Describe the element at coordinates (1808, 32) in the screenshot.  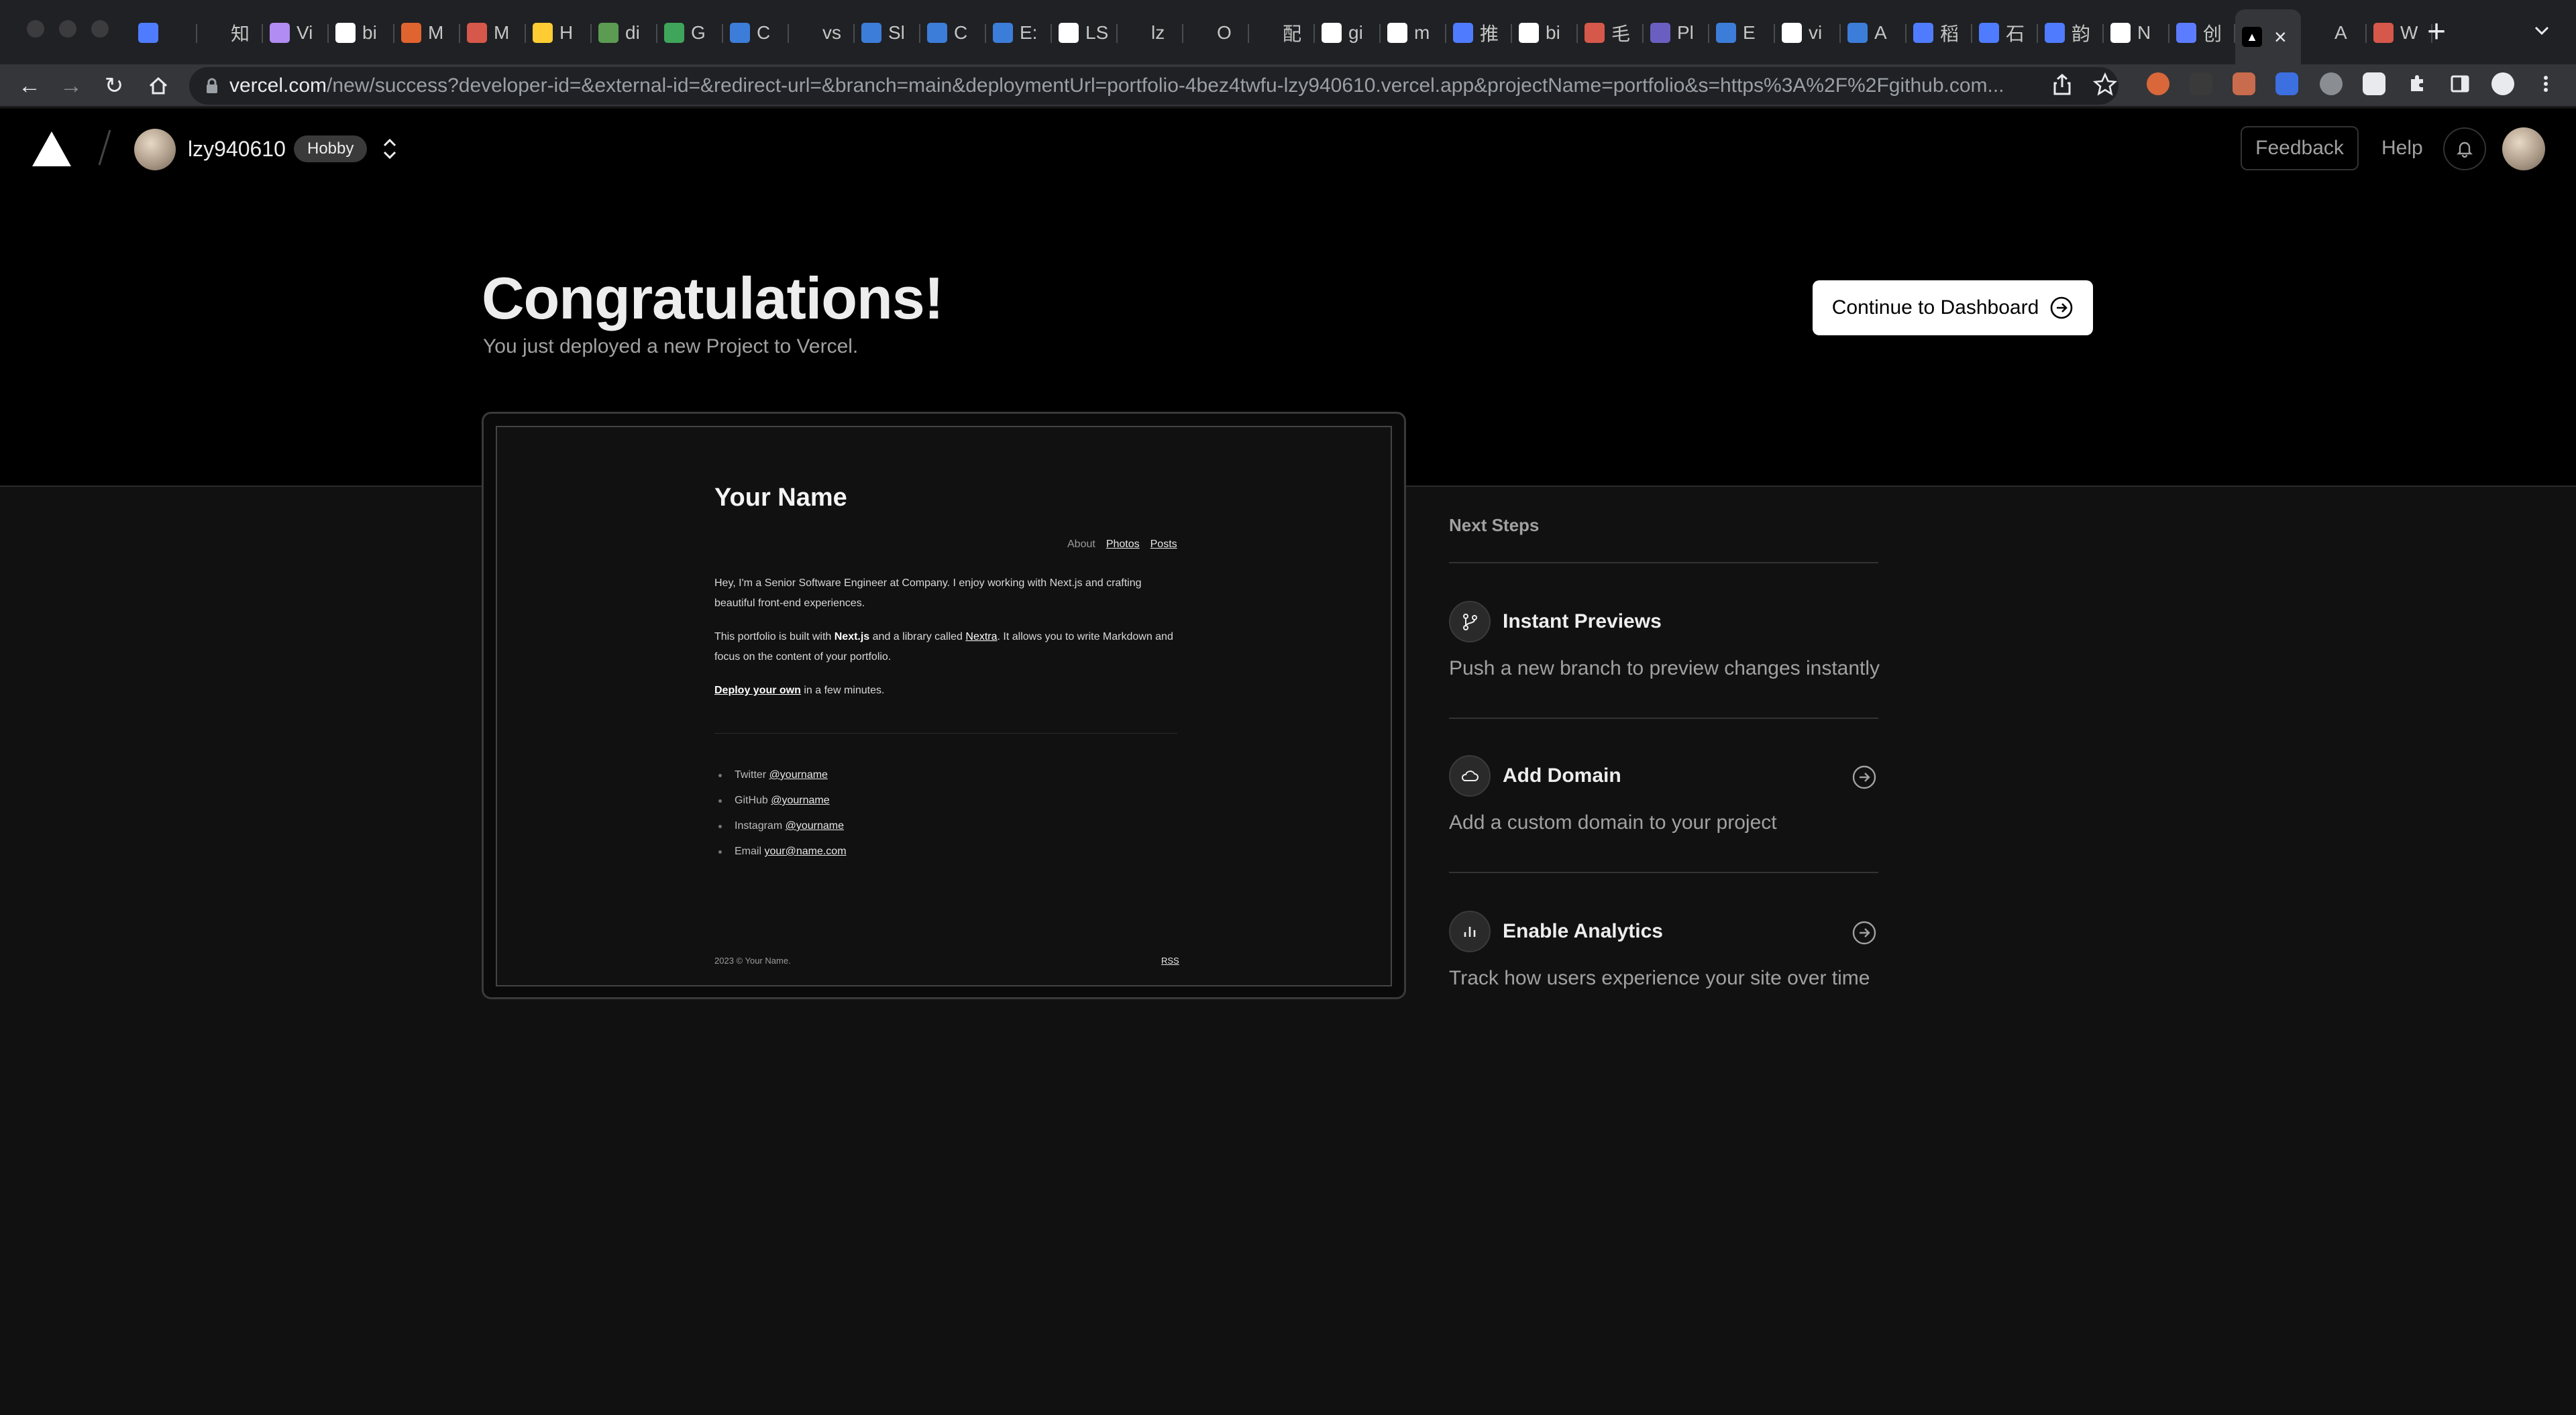
I see `browser-tab: vi` at that location.